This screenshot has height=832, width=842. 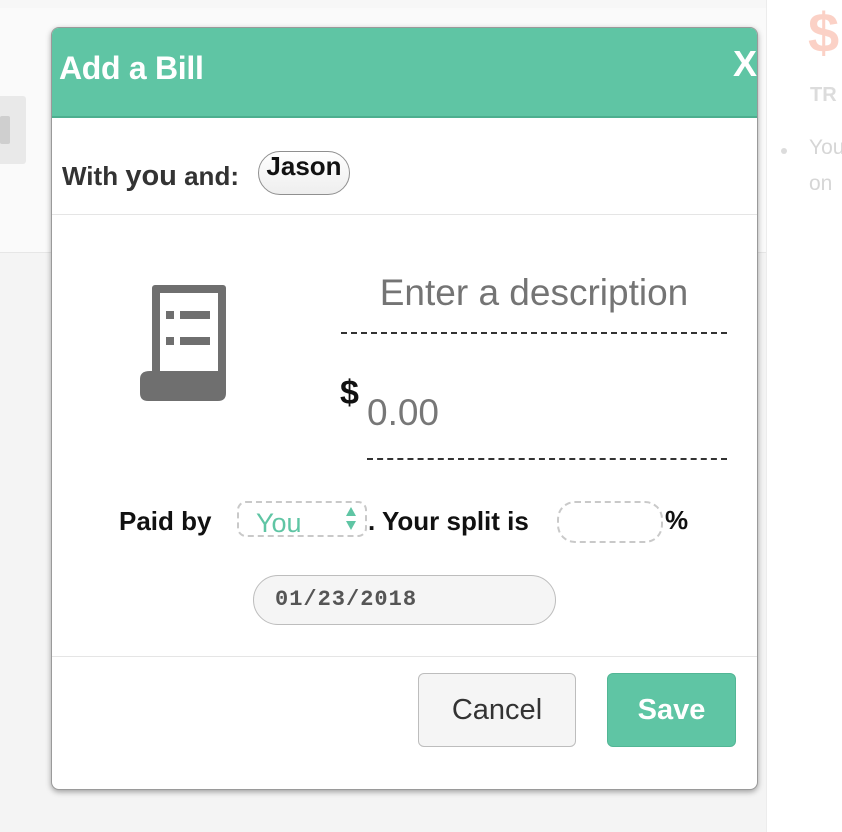 What do you see at coordinates (448, 521) in the screenshot?
I see `split-label: . Your split is` at bounding box center [448, 521].